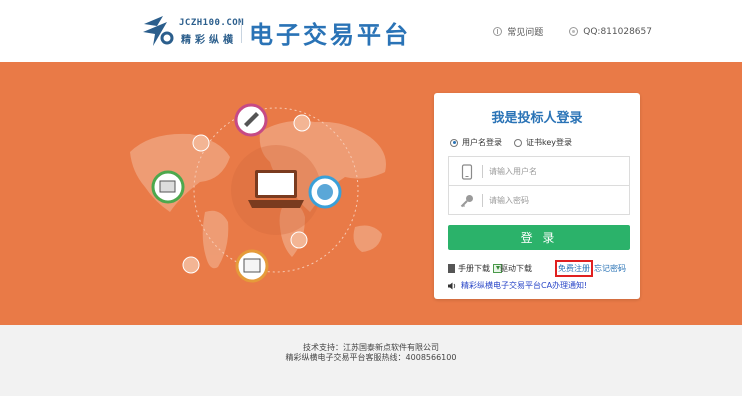  Describe the element at coordinates (466, 201) in the screenshot. I see `key-icon` at that location.